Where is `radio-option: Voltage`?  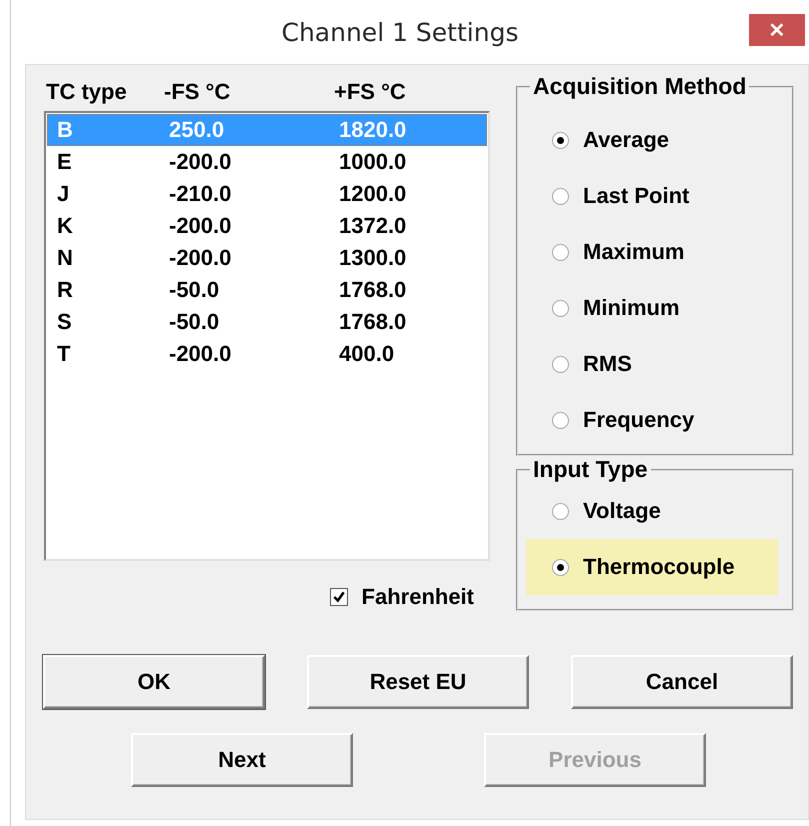 radio-option: Voltage is located at coordinates (652, 511).